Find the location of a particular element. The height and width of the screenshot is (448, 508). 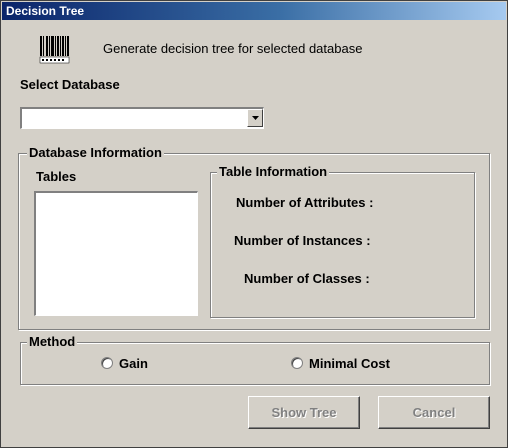

minimal-cost-radio-label: Minimal Cost is located at coordinates (349, 363).